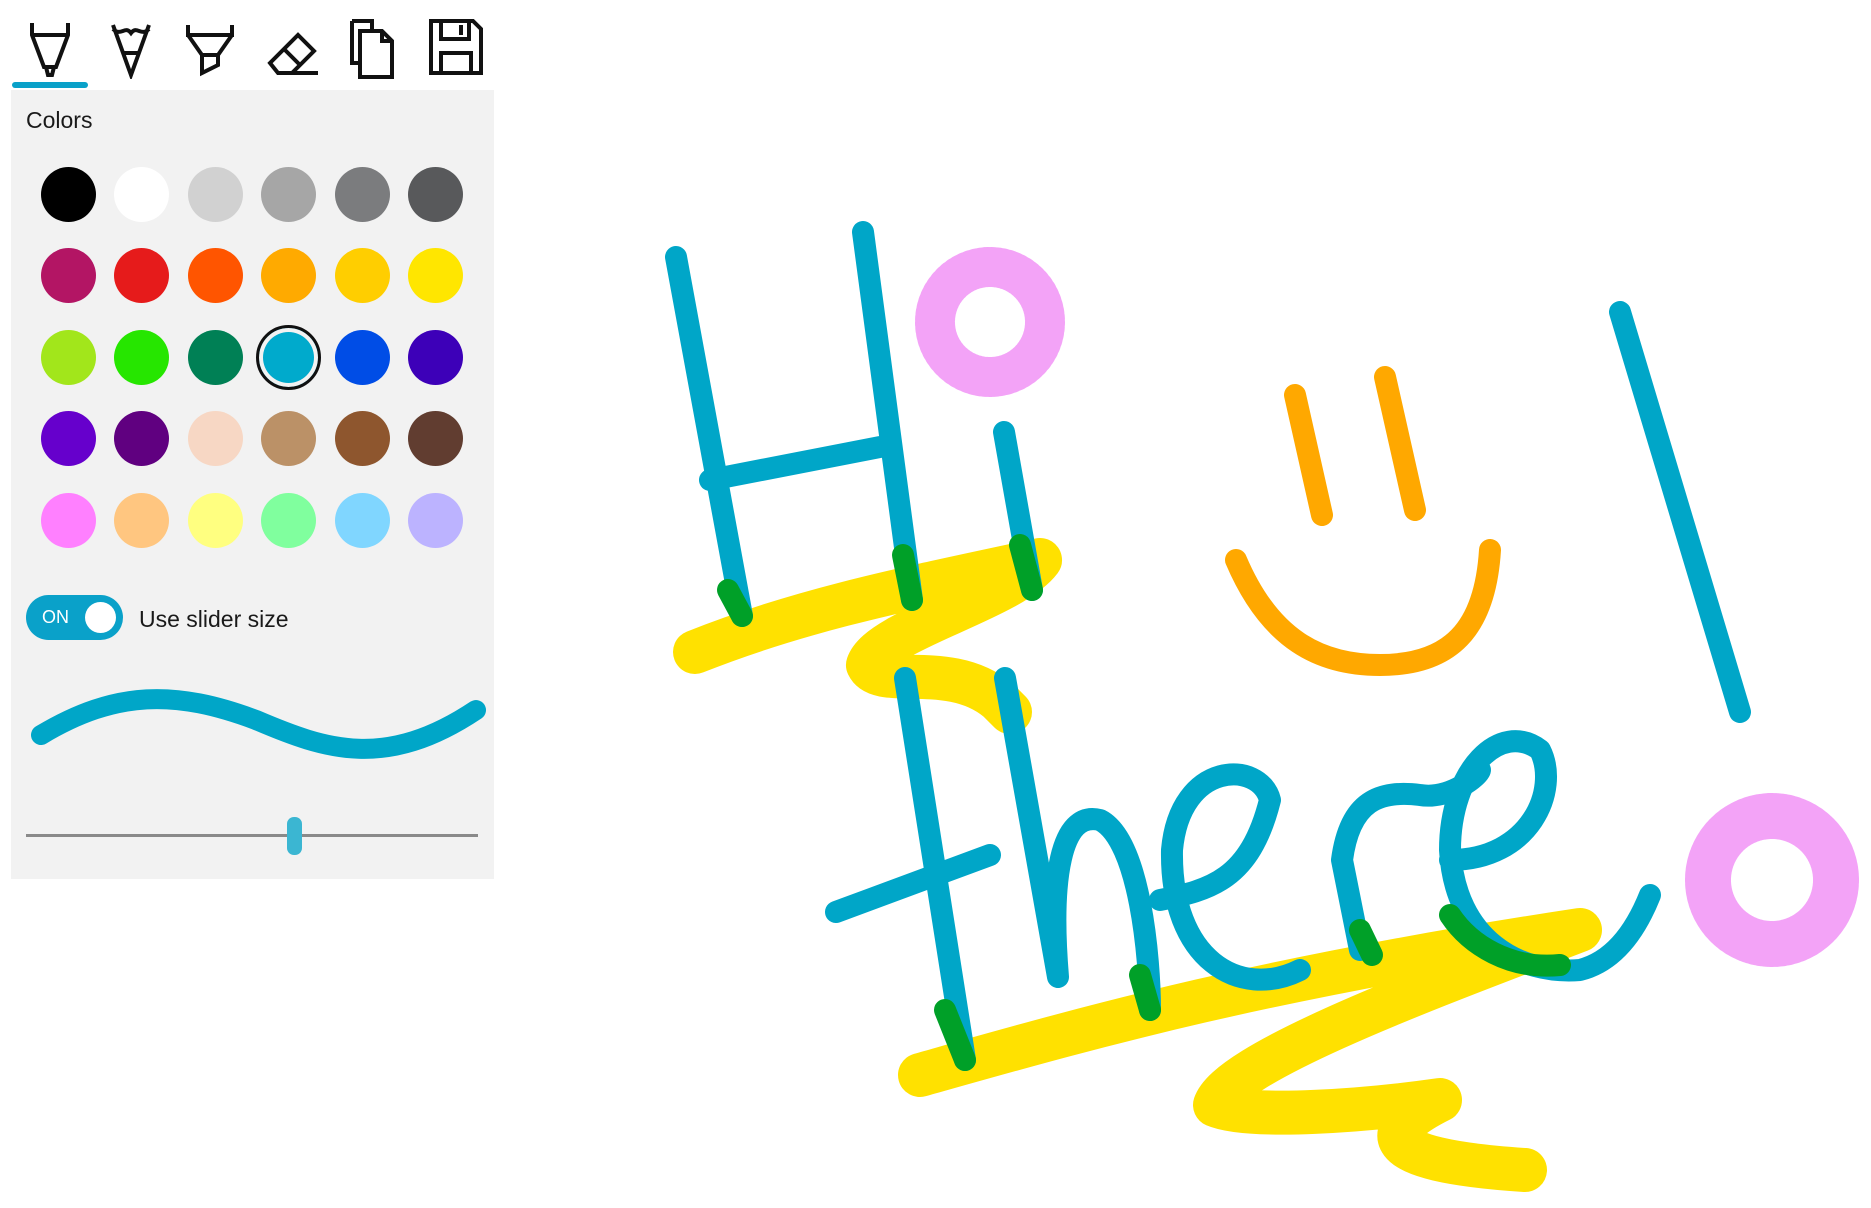  I want to click on eraser-icon, so click(292, 53).